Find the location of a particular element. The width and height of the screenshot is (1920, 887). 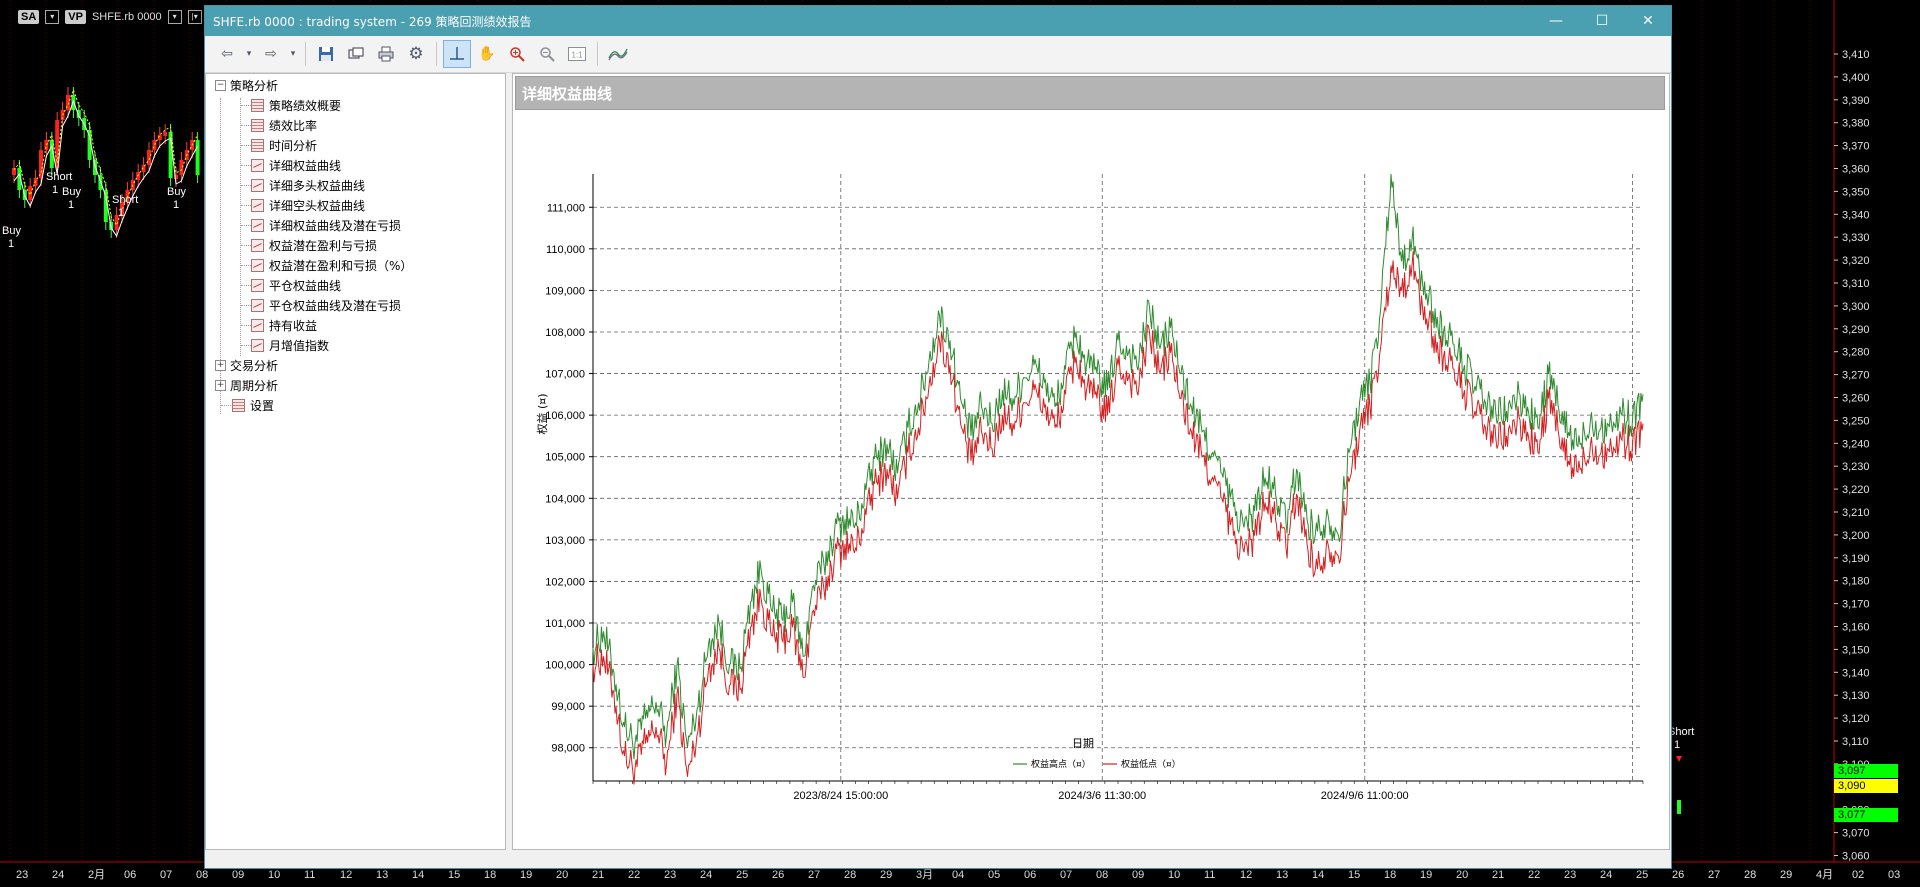

tree-node-7: 详细权益曲线及潜在亏损 is located at coordinates (326, 225).